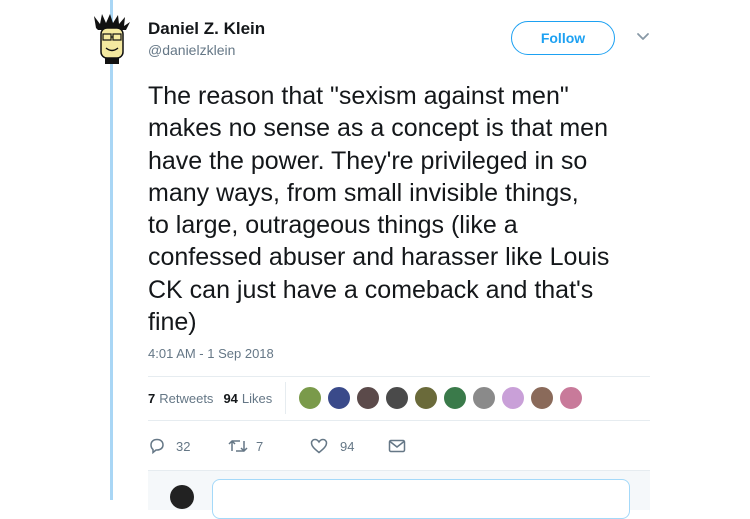  What do you see at coordinates (186, 398) in the screenshot?
I see `retweets-label: Retweets` at bounding box center [186, 398].